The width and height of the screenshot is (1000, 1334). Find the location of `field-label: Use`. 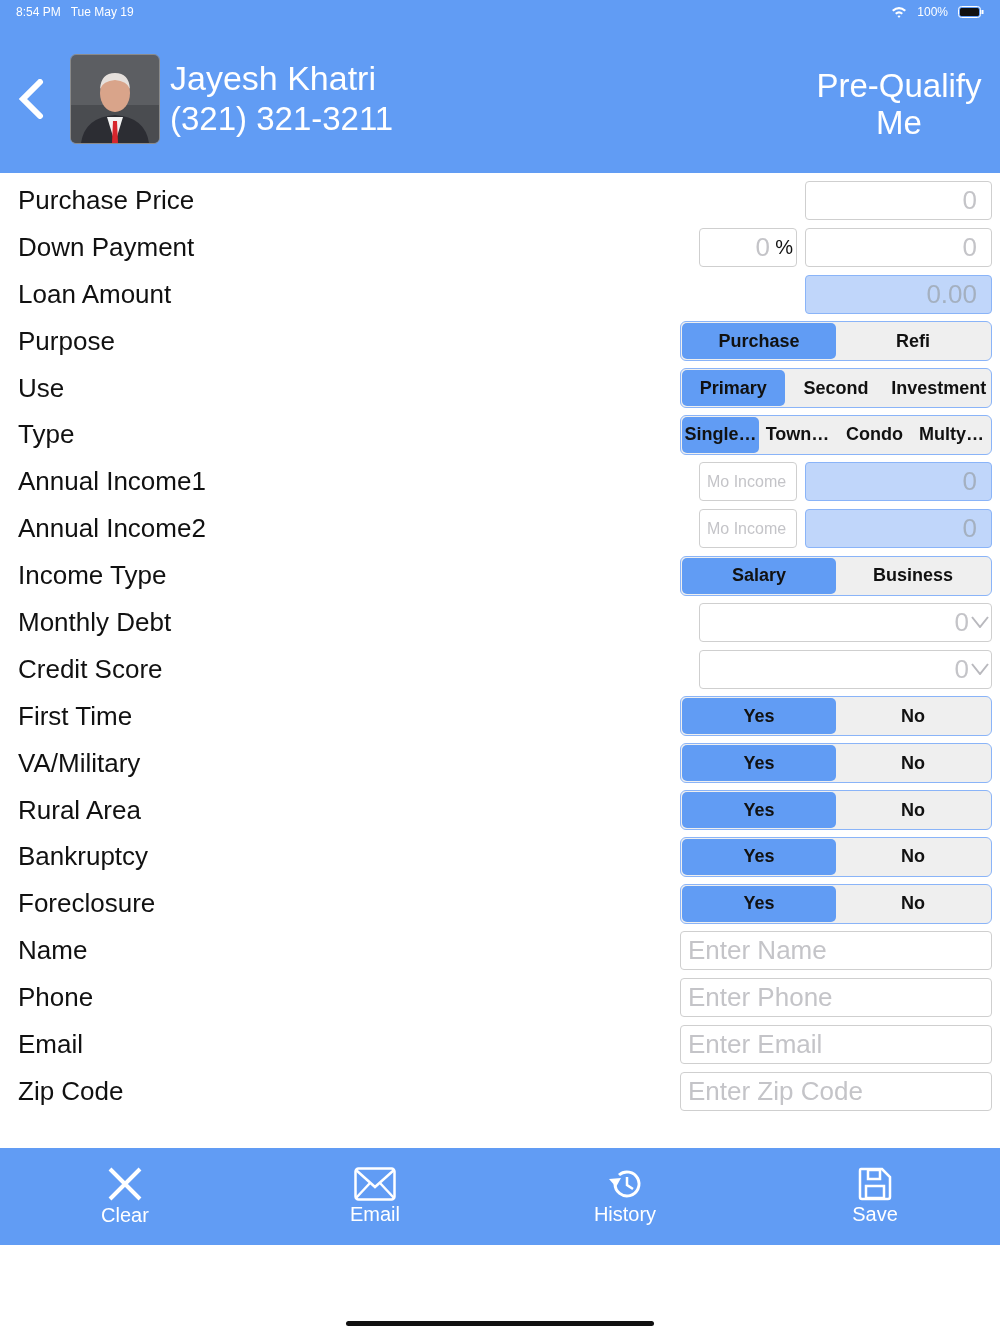

field-label: Use is located at coordinates (42, 388).